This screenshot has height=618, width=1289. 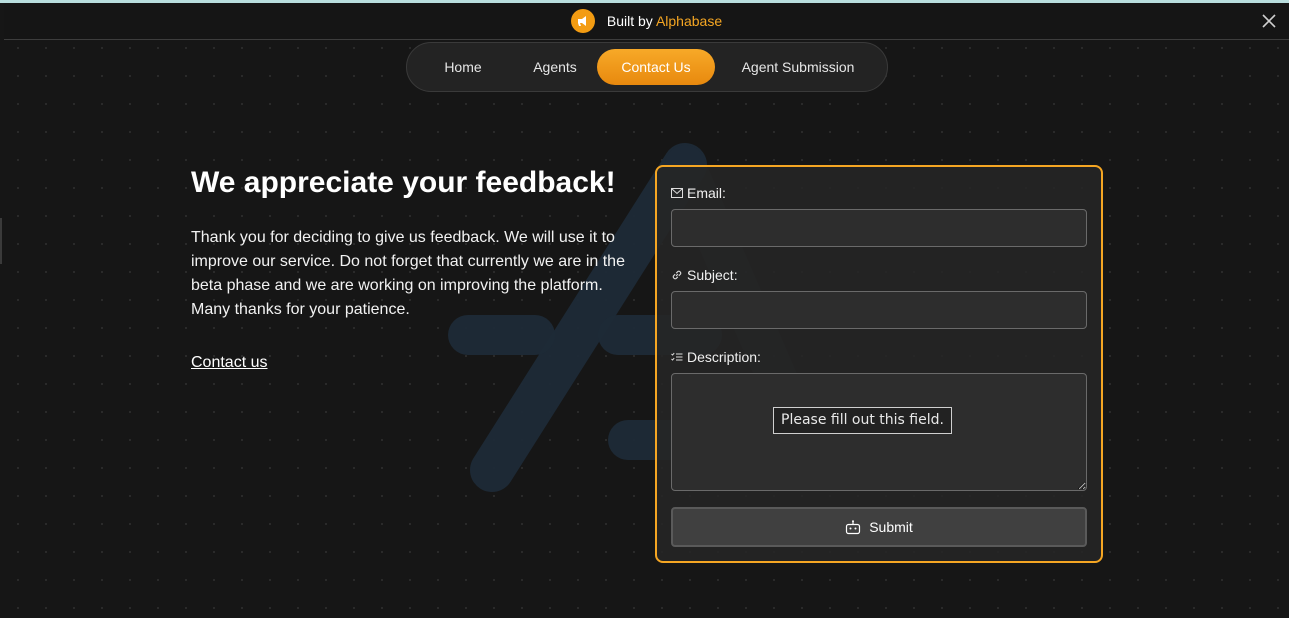 What do you see at coordinates (1, 241) in the screenshot?
I see `side-tab` at bounding box center [1, 241].